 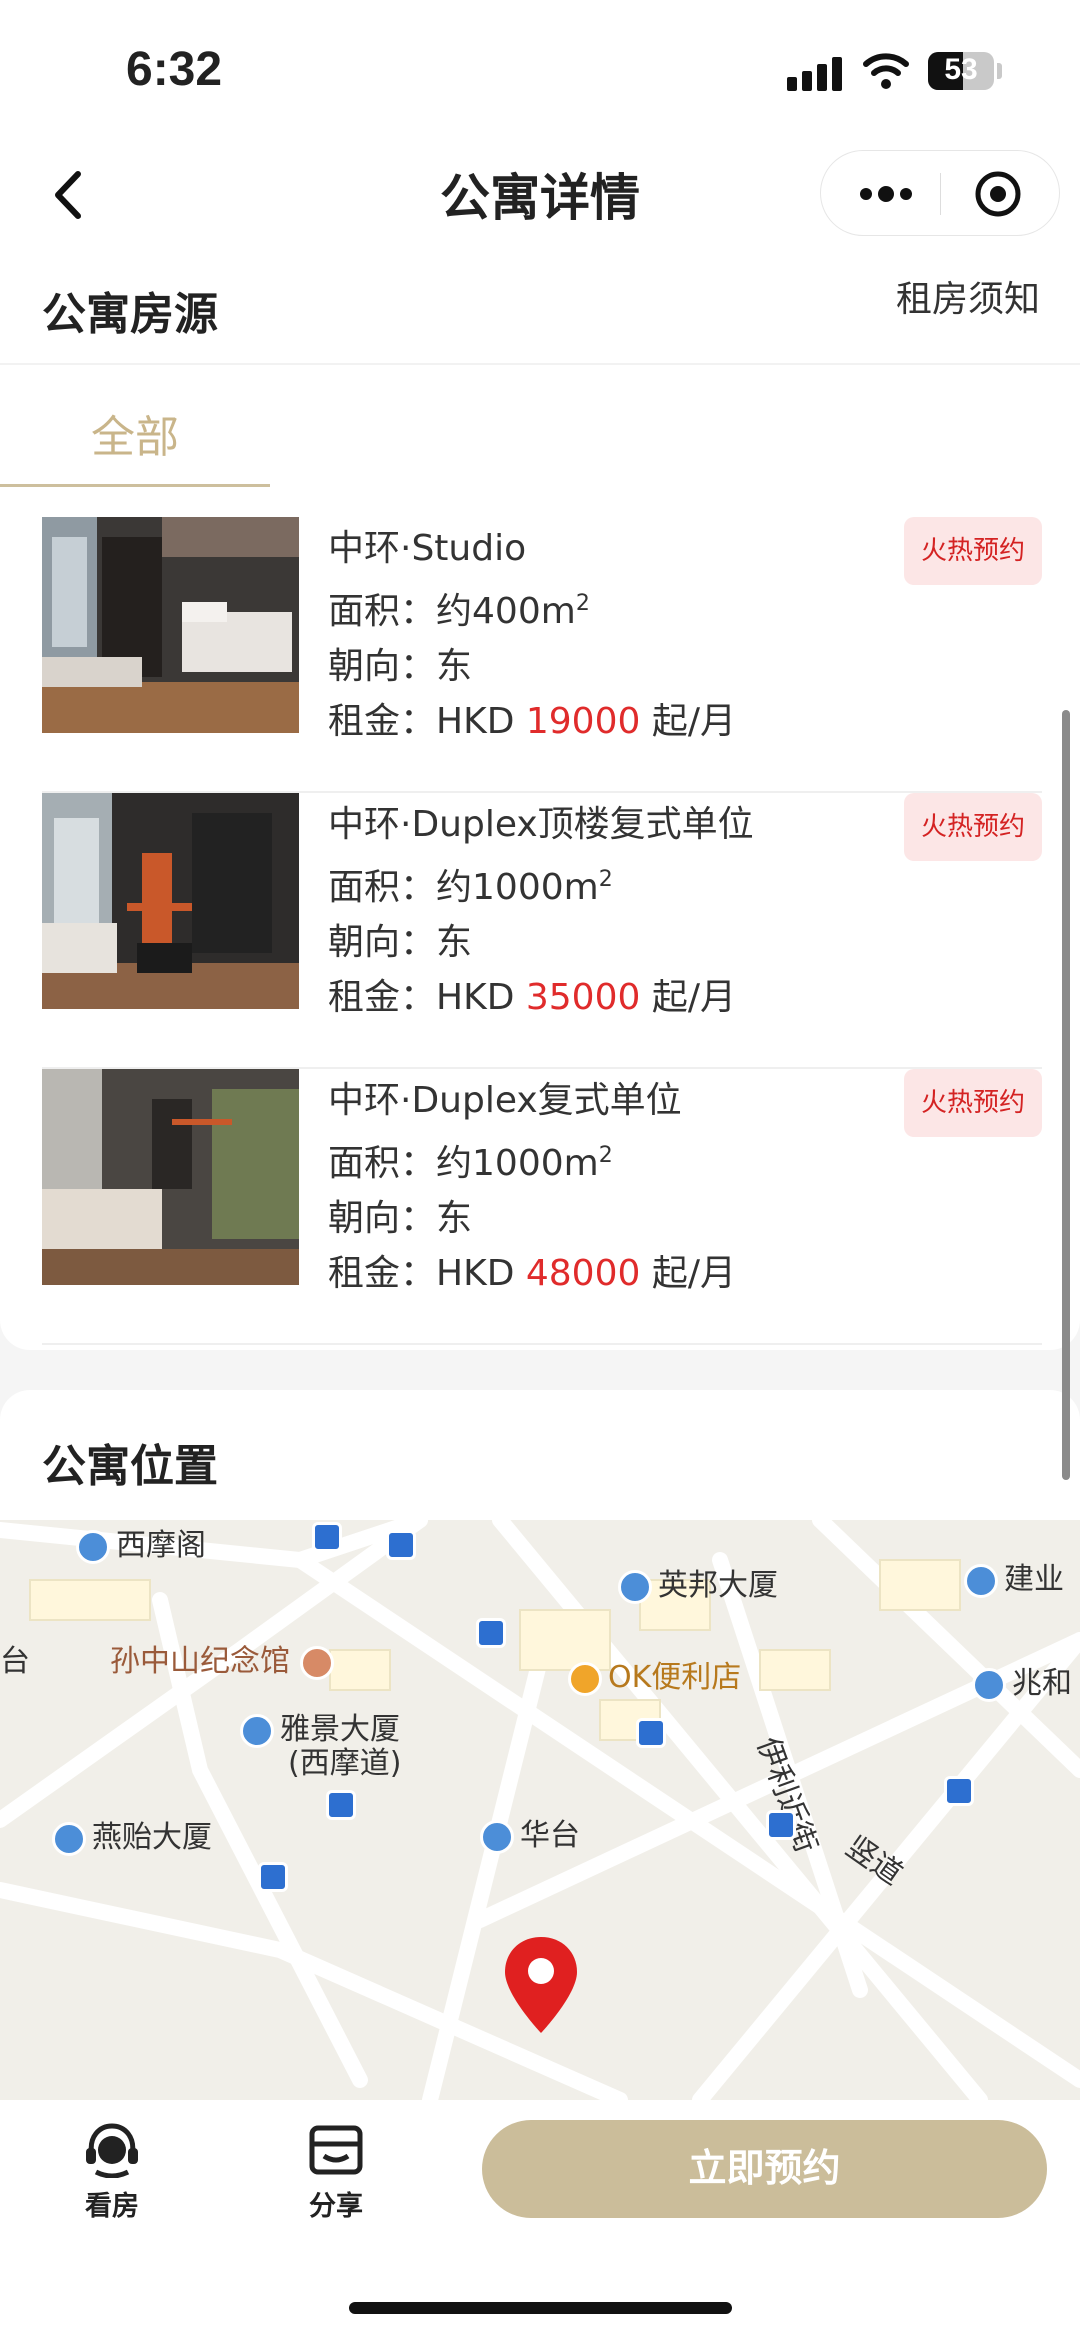 I want to click on map-label: OK便利店, so click(x=654, y=1674).